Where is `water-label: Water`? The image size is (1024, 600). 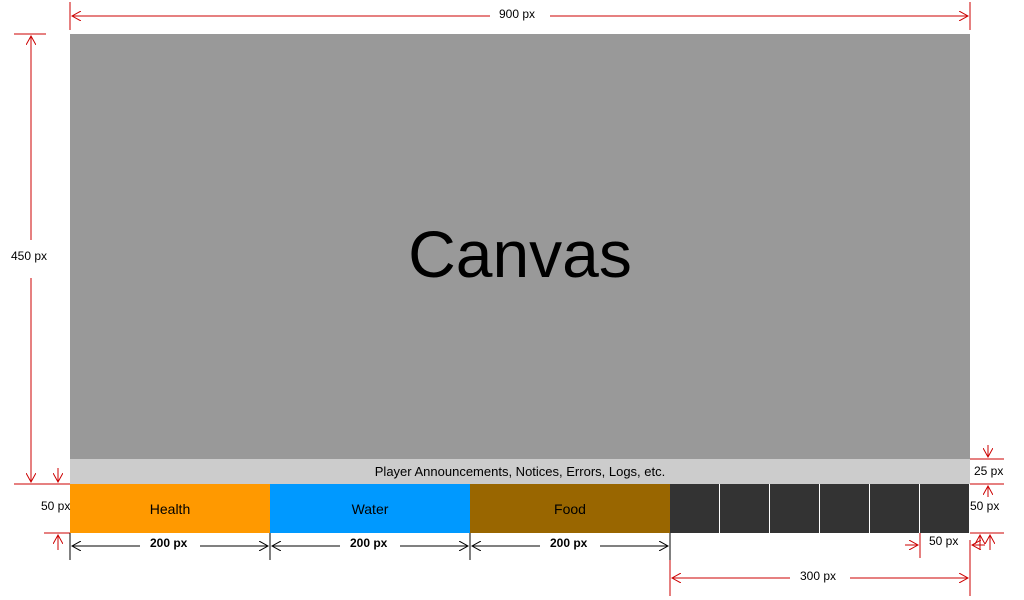 water-label: Water is located at coordinates (370, 508).